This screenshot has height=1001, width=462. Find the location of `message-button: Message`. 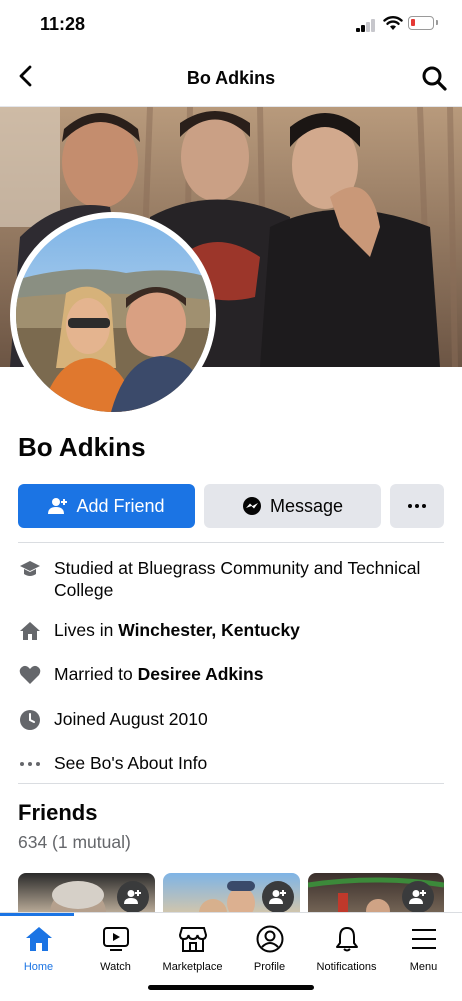

message-button: Message is located at coordinates (292, 506).